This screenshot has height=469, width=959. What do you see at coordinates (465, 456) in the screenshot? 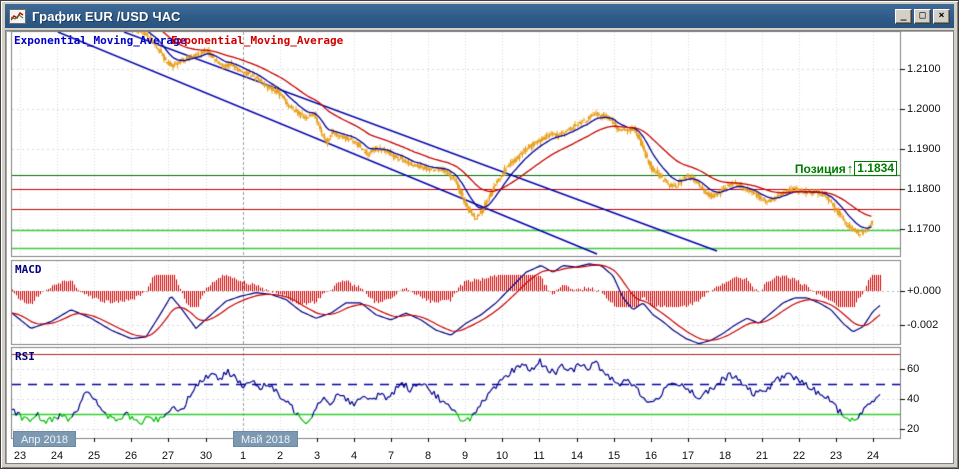
I see `date-axis-label: 9` at bounding box center [465, 456].